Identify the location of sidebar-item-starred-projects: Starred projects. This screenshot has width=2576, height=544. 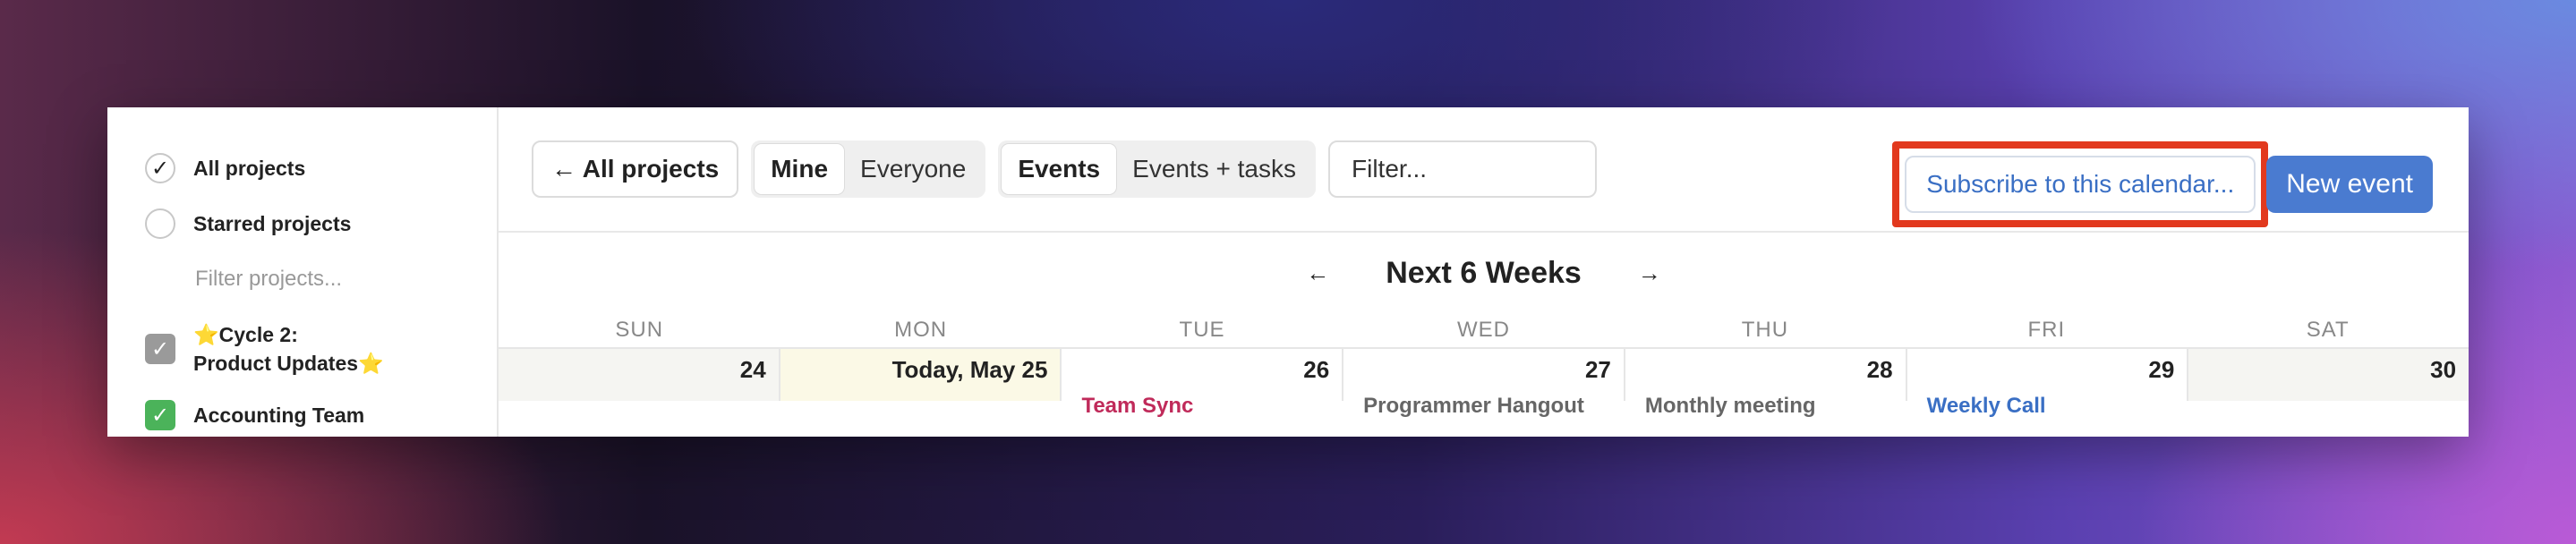
(321, 224).